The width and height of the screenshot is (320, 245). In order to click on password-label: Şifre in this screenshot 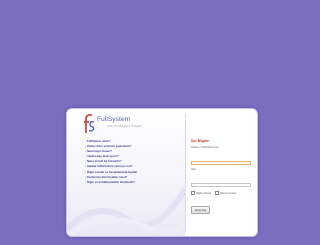, I will do `click(194, 169)`.